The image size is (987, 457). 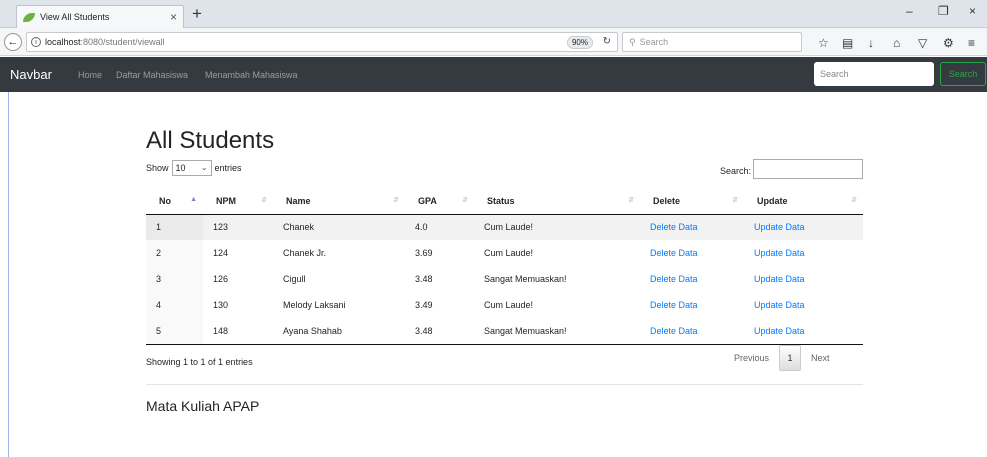 What do you see at coordinates (173, 17) in the screenshot?
I see `tab-close-icon: ×` at bounding box center [173, 17].